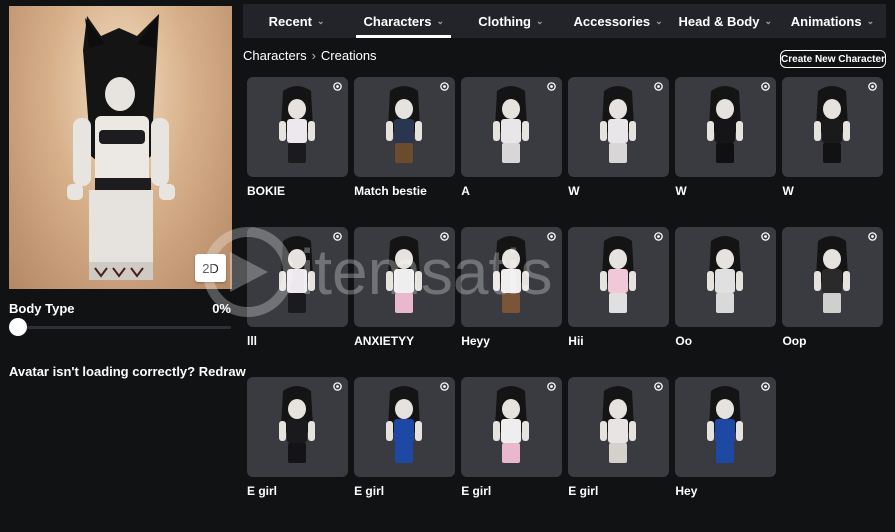 The image size is (895, 532). Describe the element at coordinates (222, 371) in the screenshot. I see `redraw-link: Redraw` at that location.